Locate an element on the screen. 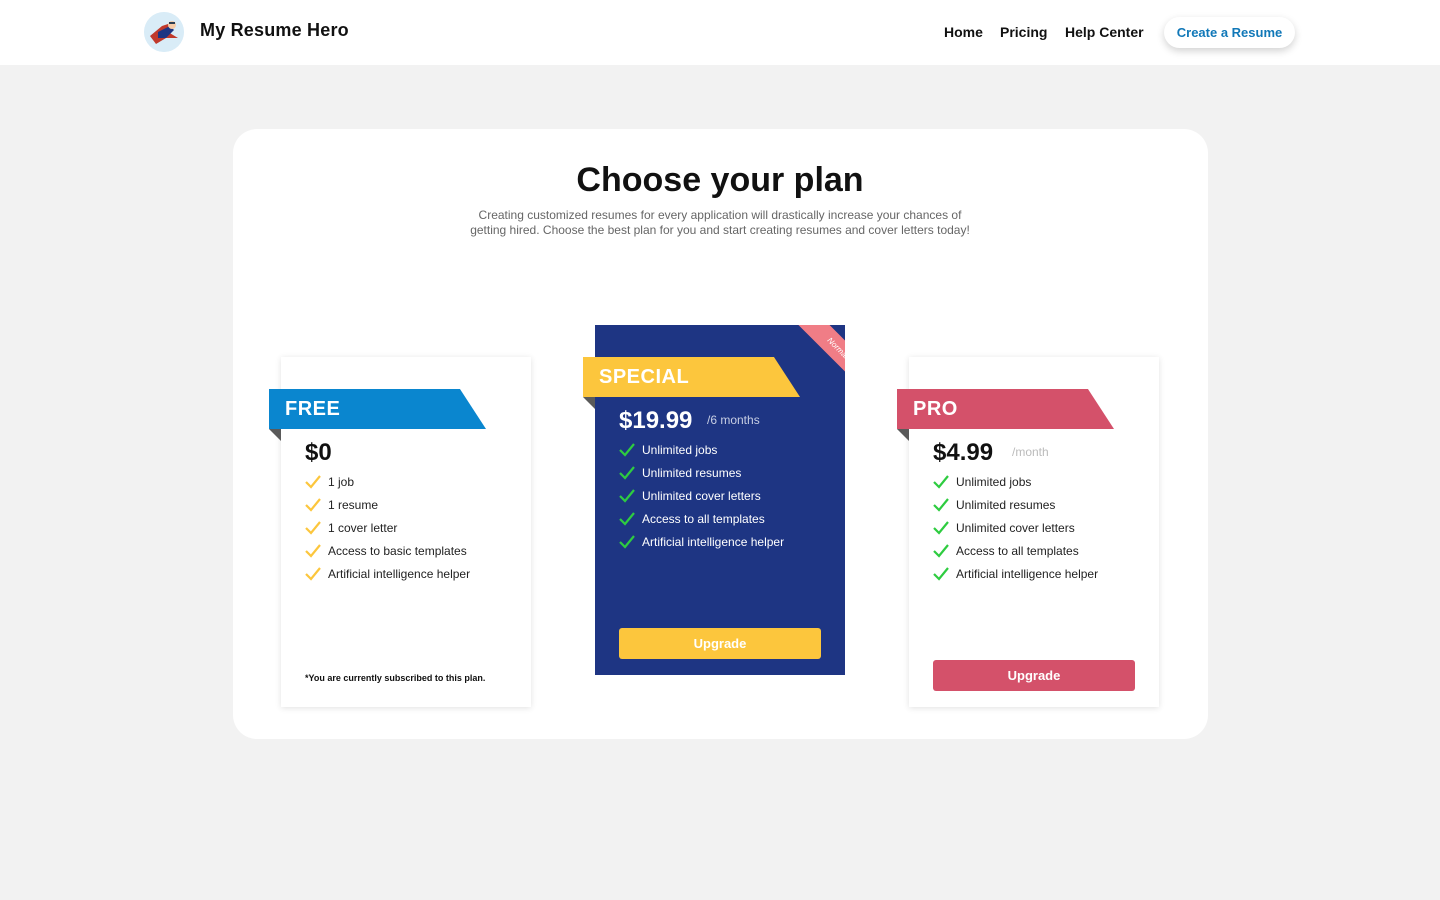 The width and height of the screenshot is (1440, 900). create-resume-button: Create a Resume is located at coordinates (1229, 32).